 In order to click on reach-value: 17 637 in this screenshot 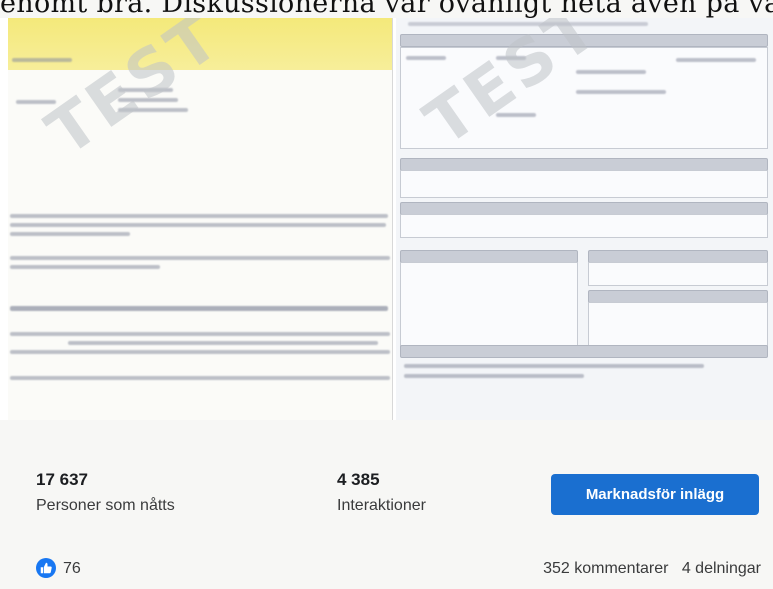, I will do `click(62, 479)`.